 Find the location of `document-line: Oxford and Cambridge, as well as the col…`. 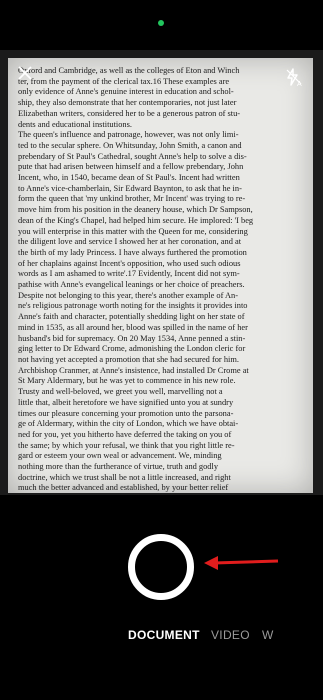

document-line: Oxford and Cambridge, as well as the col… is located at coordinates (129, 70).